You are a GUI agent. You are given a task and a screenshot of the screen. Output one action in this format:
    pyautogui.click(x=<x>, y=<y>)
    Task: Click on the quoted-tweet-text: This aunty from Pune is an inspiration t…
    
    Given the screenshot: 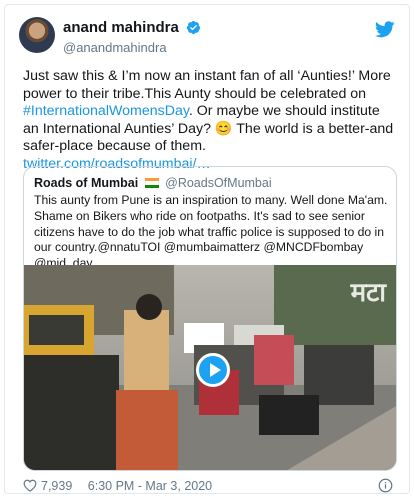 What is the action you would take?
    pyautogui.click(x=211, y=232)
    